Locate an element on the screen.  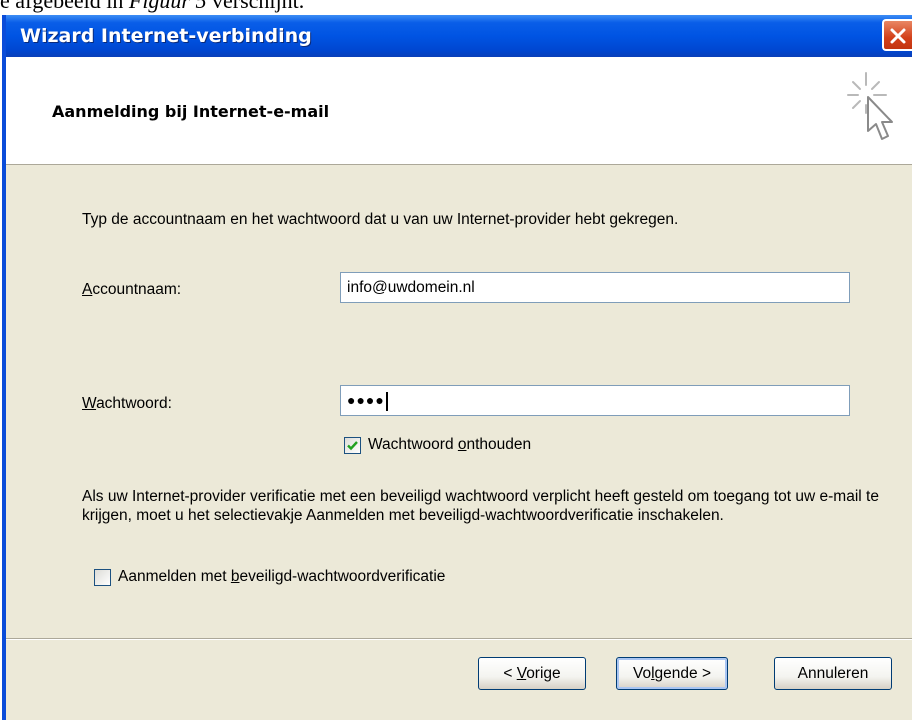
close-button is located at coordinates (897, 35).